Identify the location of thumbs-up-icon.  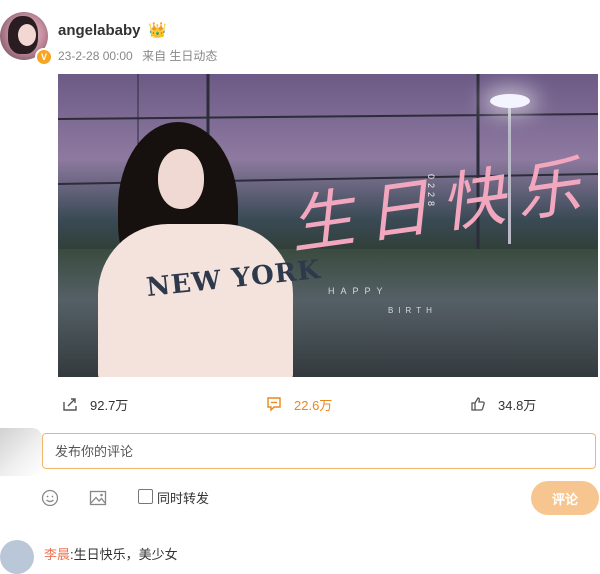
(478, 404).